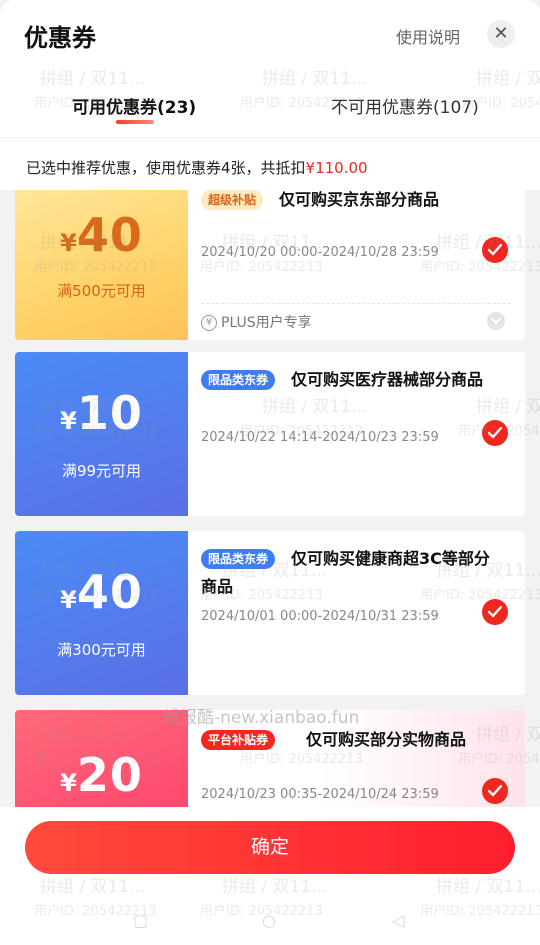 This screenshot has height=945, width=540. What do you see at coordinates (386, 739) in the screenshot?
I see `coupon-name: 仅可购买部分实物商品` at bounding box center [386, 739].